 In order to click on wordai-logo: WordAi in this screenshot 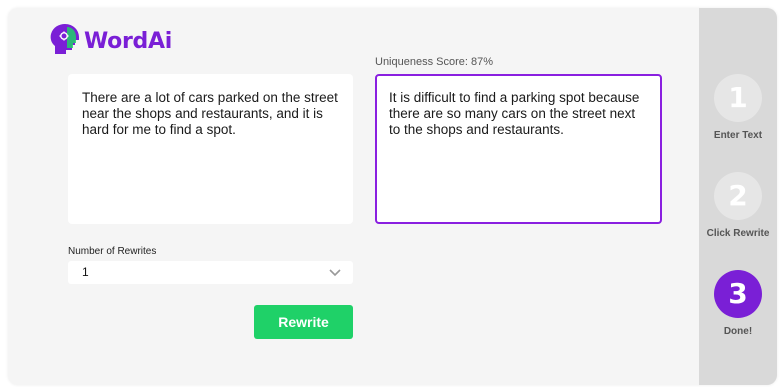, I will do `click(111, 41)`.